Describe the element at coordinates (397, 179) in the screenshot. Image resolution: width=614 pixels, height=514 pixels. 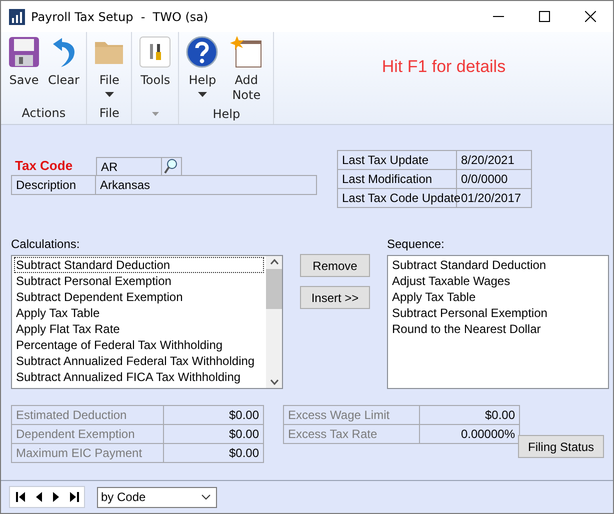
I see `field-label: Last Modification` at that location.